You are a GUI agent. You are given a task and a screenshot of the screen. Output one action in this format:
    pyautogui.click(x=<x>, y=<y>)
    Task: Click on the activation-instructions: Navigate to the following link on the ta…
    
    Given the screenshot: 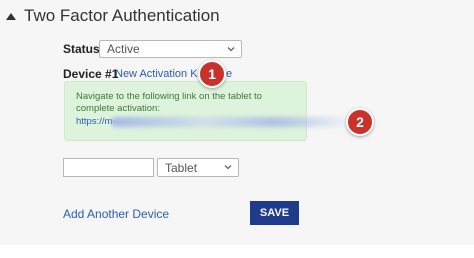 What is the action you would take?
    pyautogui.click(x=169, y=102)
    